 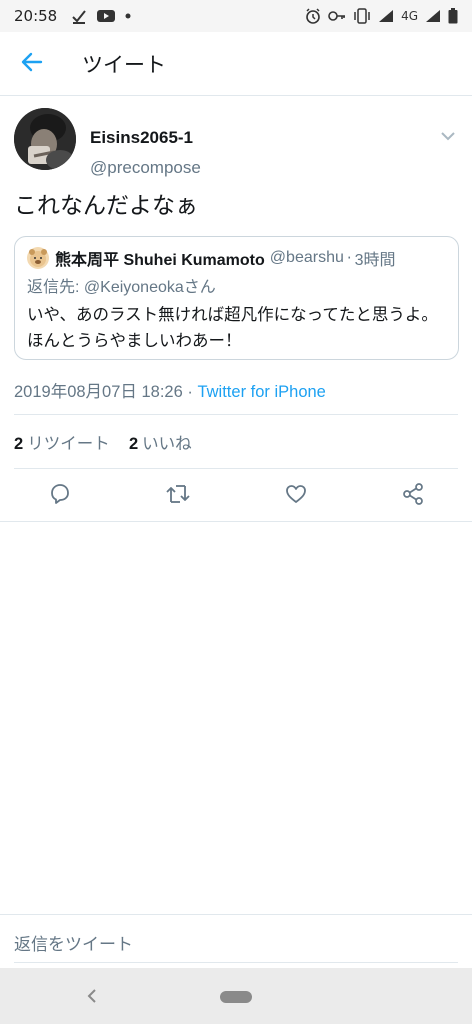 I want to click on reply-icon, so click(x=60, y=496).